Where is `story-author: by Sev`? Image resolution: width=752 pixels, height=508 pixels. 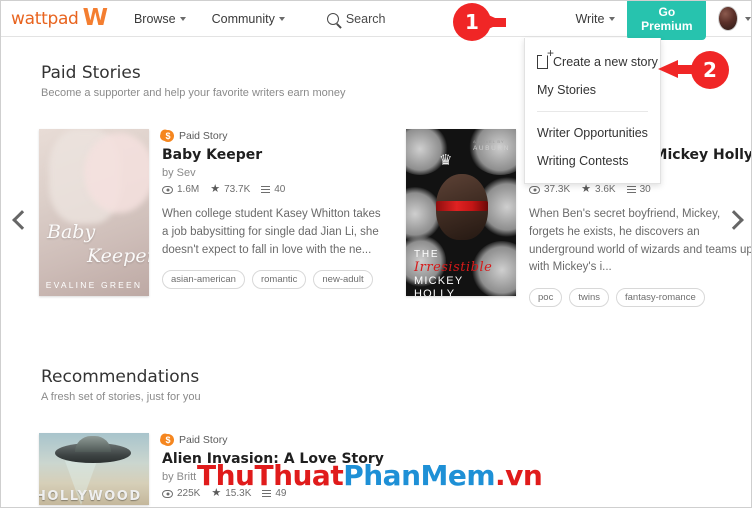
story-author: by Sev is located at coordinates (276, 173).